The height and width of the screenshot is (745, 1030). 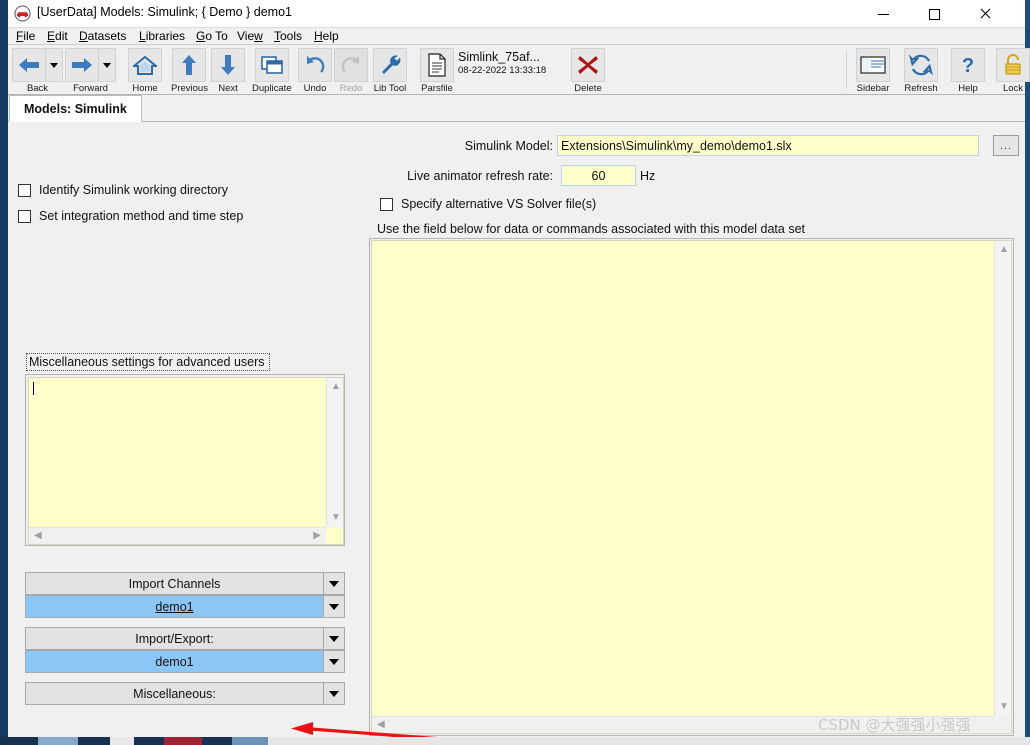 What do you see at coordinates (315, 88) in the screenshot?
I see `toolbar-undo-label: Undo` at bounding box center [315, 88].